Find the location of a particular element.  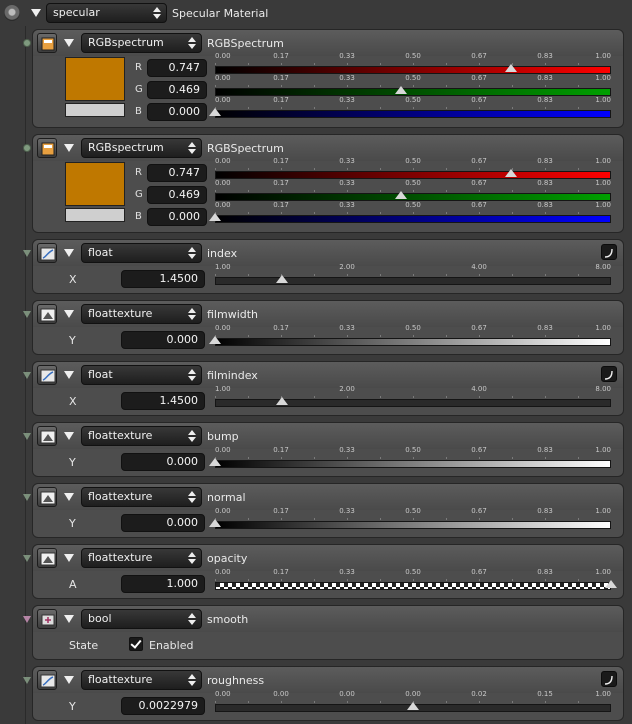

bool-node-icon is located at coordinates (47, 619).